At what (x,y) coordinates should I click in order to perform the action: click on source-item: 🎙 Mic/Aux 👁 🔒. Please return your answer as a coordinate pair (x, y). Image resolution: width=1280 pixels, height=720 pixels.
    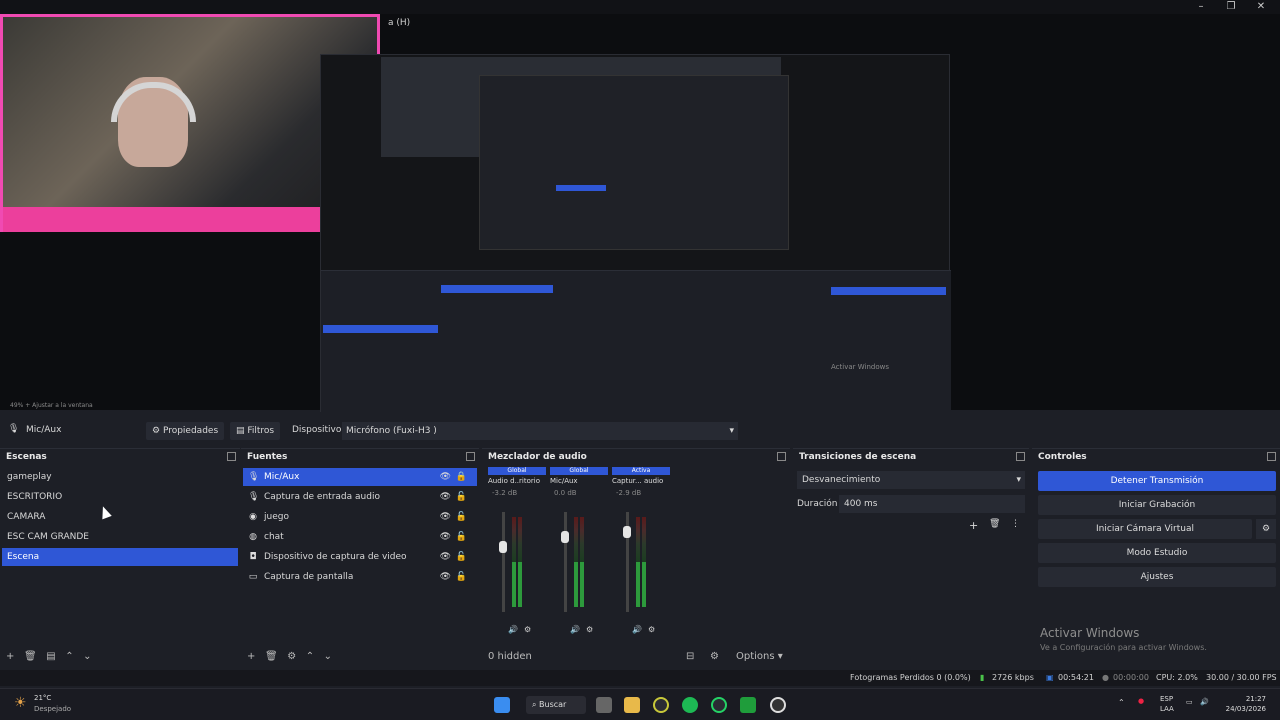
    Looking at the image, I should click on (360, 477).